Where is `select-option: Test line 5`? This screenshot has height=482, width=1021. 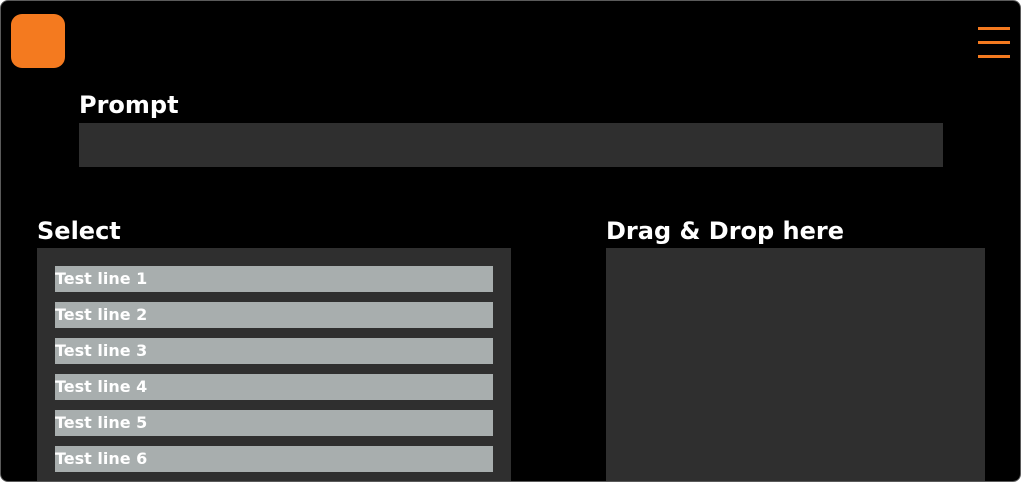 select-option: Test line 5 is located at coordinates (274, 423).